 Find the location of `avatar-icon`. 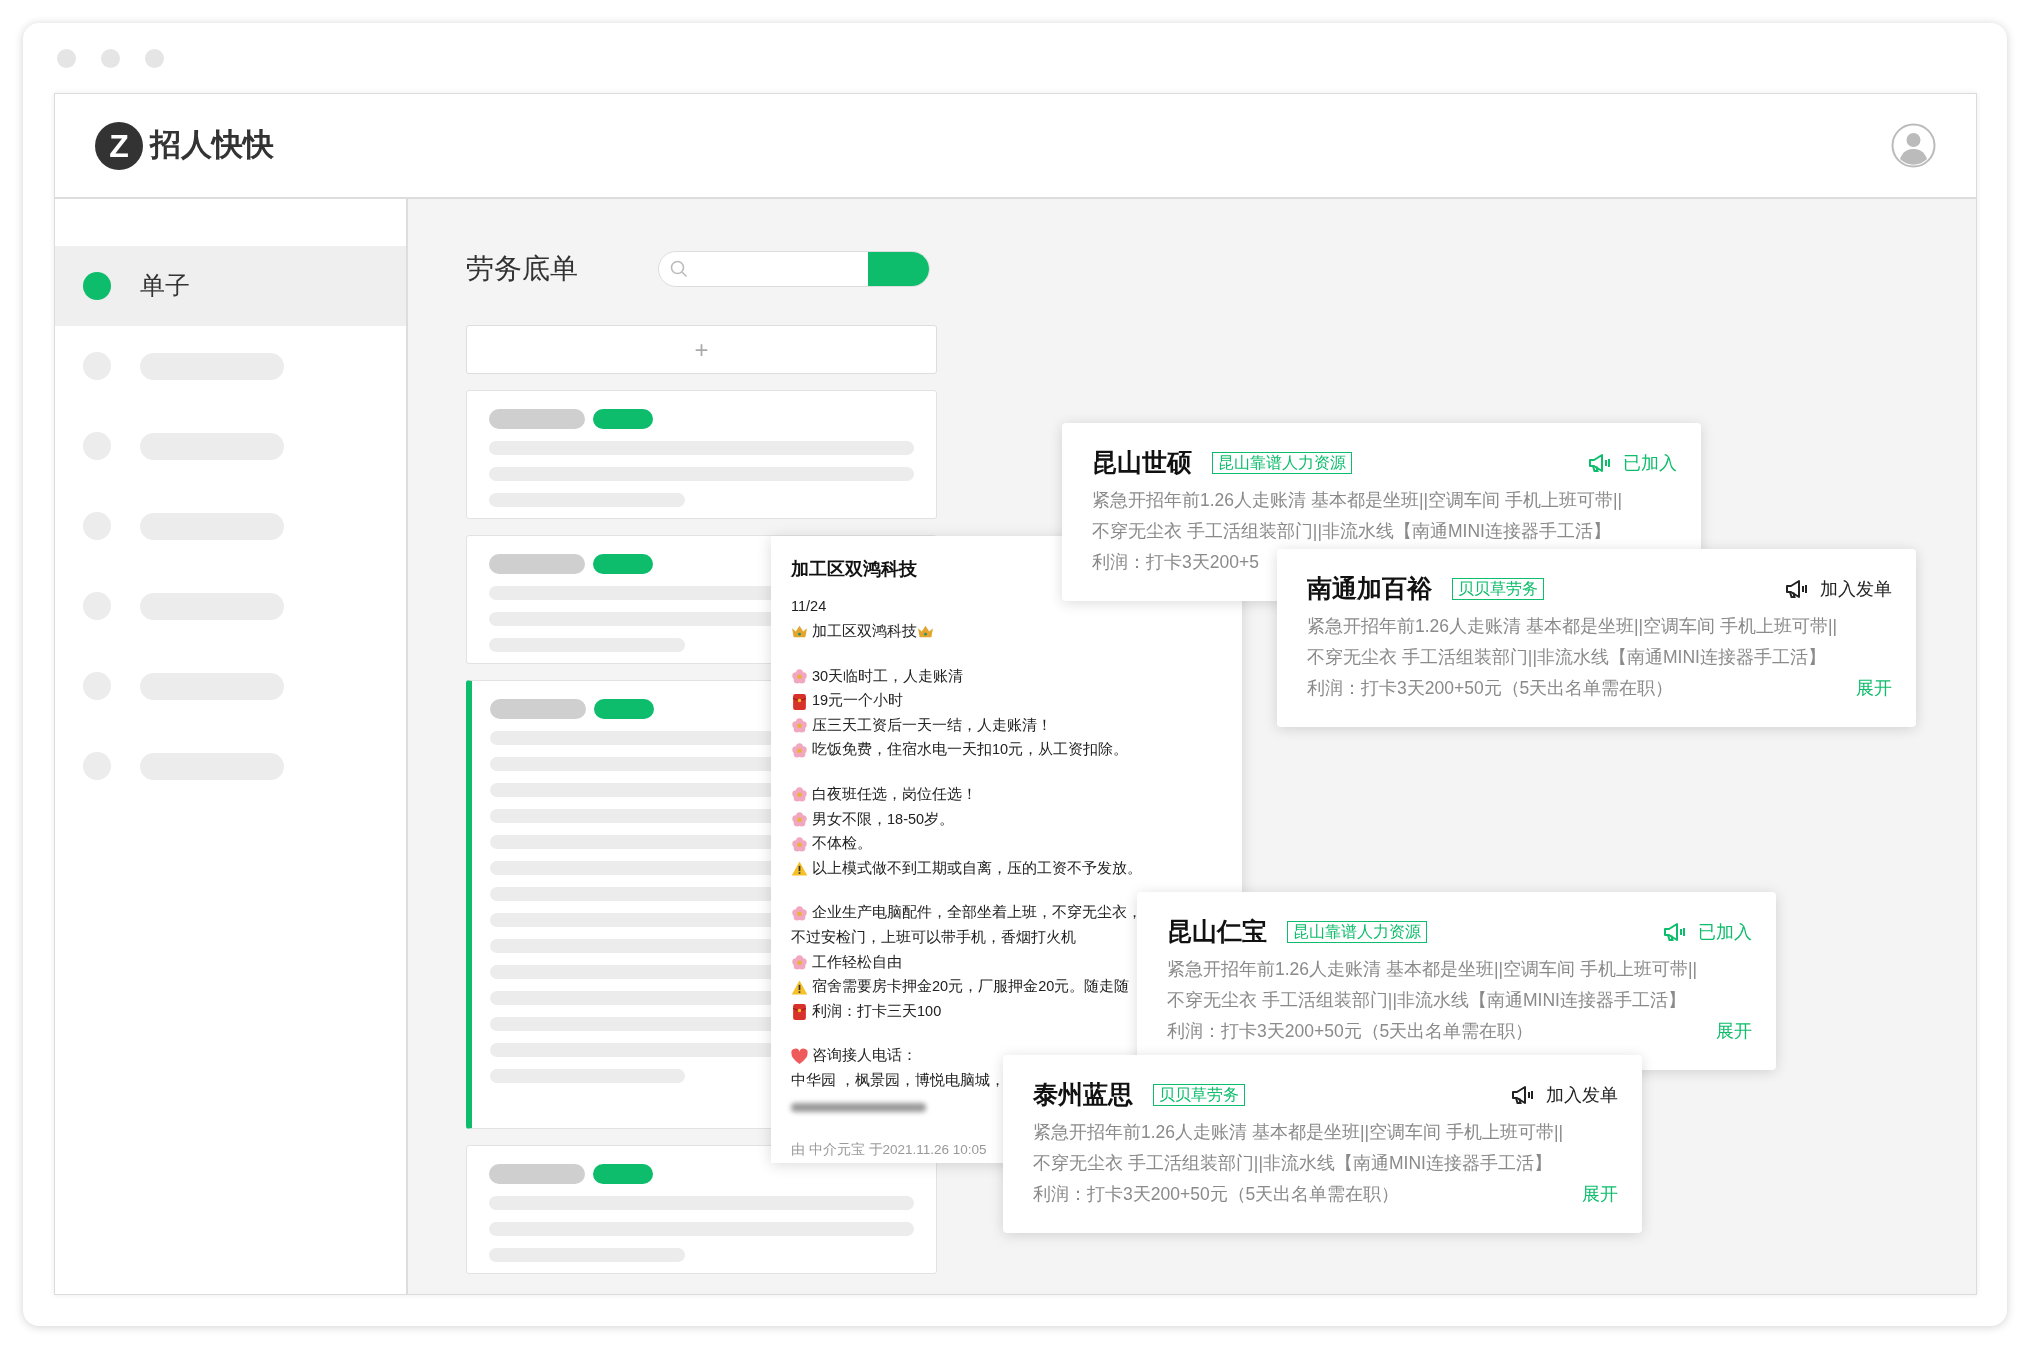

avatar-icon is located at coordinates (1913, 145).